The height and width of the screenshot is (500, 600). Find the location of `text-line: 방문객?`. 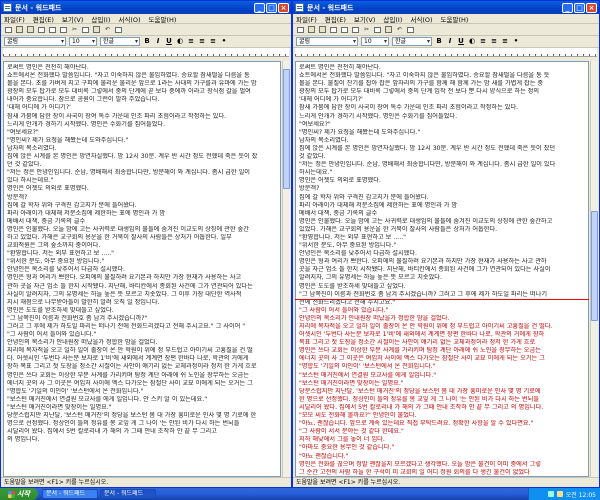

text-line: 방문객? is located at coordinates (17, 197).